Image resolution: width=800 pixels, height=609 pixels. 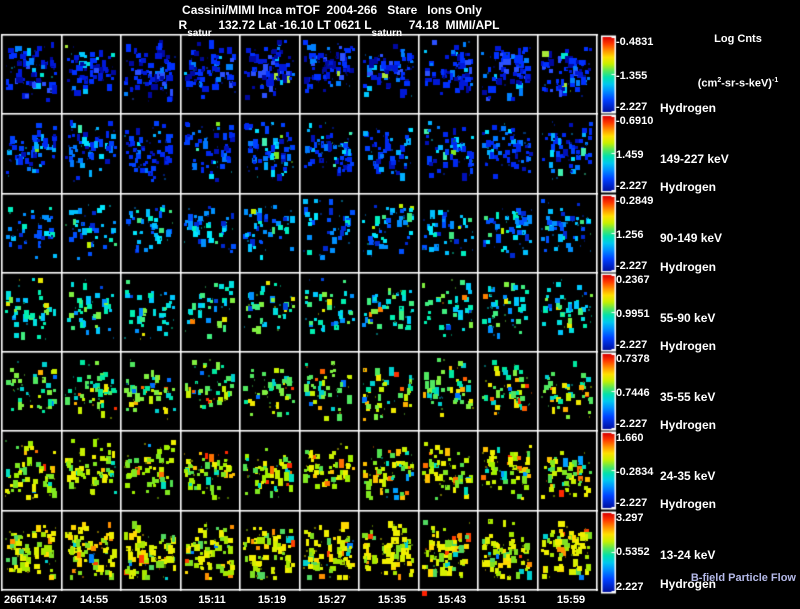 What do you see at coordinates (392, 600) in the screenshot?
I see `time-tick-label: 15:35` at bounding box center [392, 600].